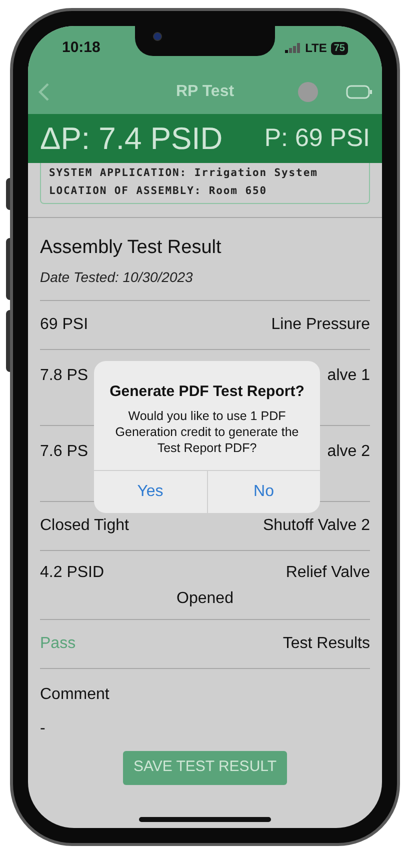 Image resolution: width=407 pixels, height=850 pixels. I want to click on dialog-button: No, so click(263, 491).